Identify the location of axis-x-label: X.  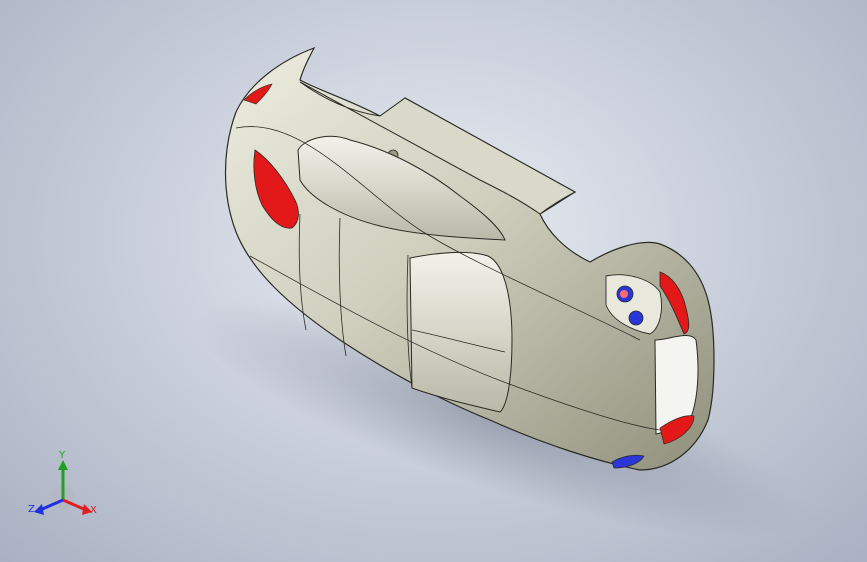
(93, 510).